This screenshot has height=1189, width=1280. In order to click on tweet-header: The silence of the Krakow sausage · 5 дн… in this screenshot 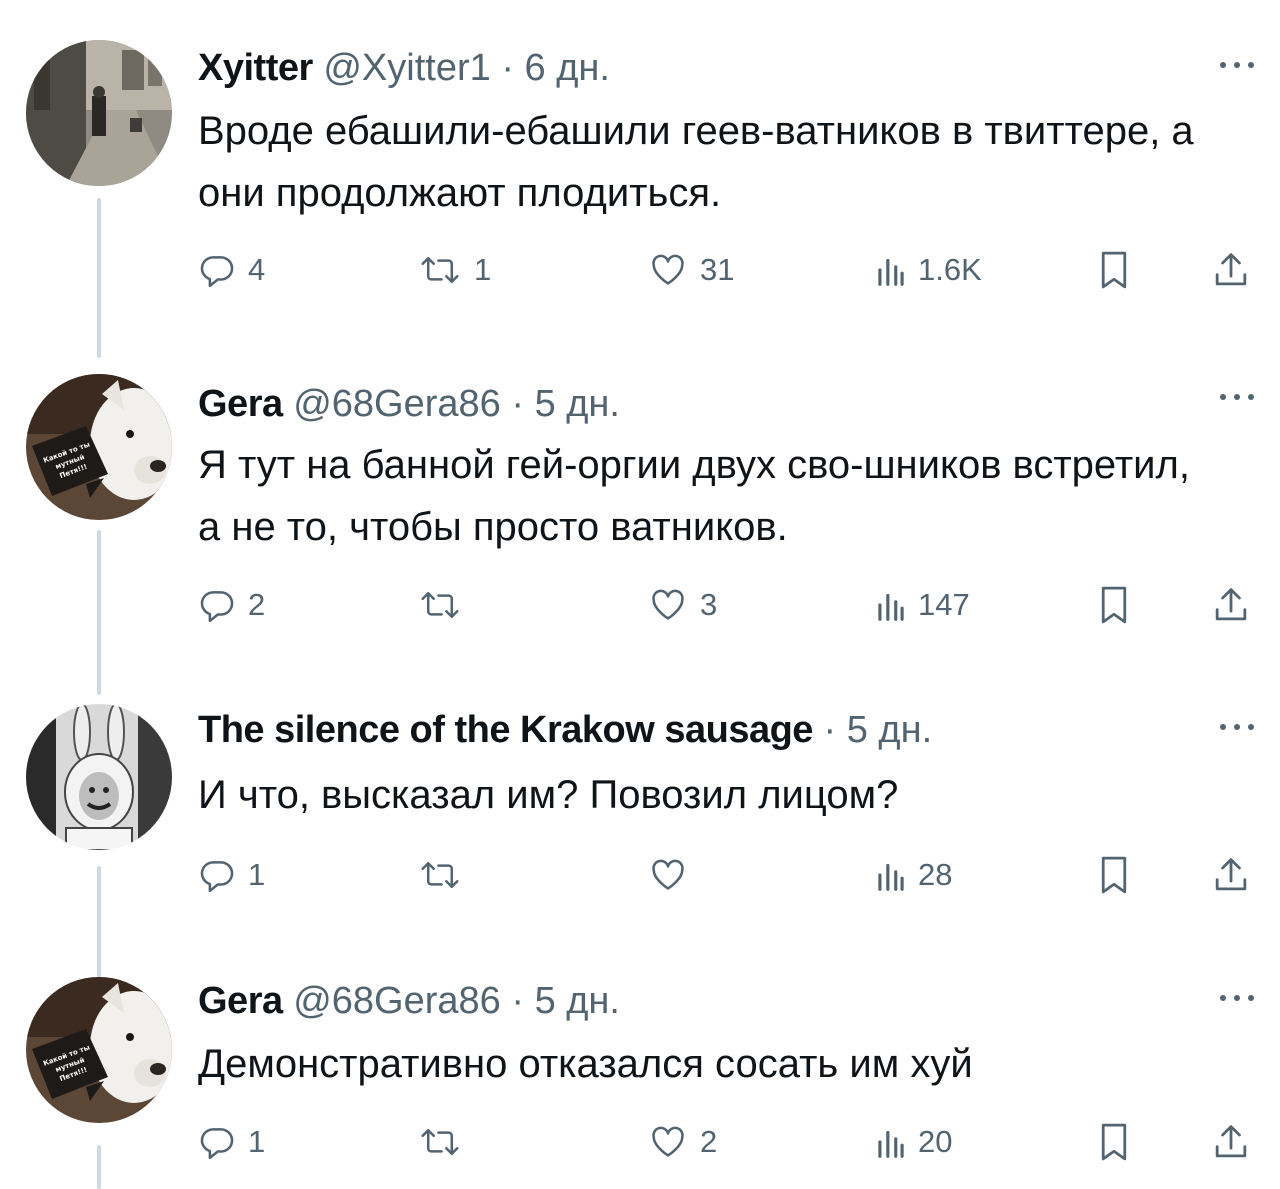, I will do `click(565, 730)`.